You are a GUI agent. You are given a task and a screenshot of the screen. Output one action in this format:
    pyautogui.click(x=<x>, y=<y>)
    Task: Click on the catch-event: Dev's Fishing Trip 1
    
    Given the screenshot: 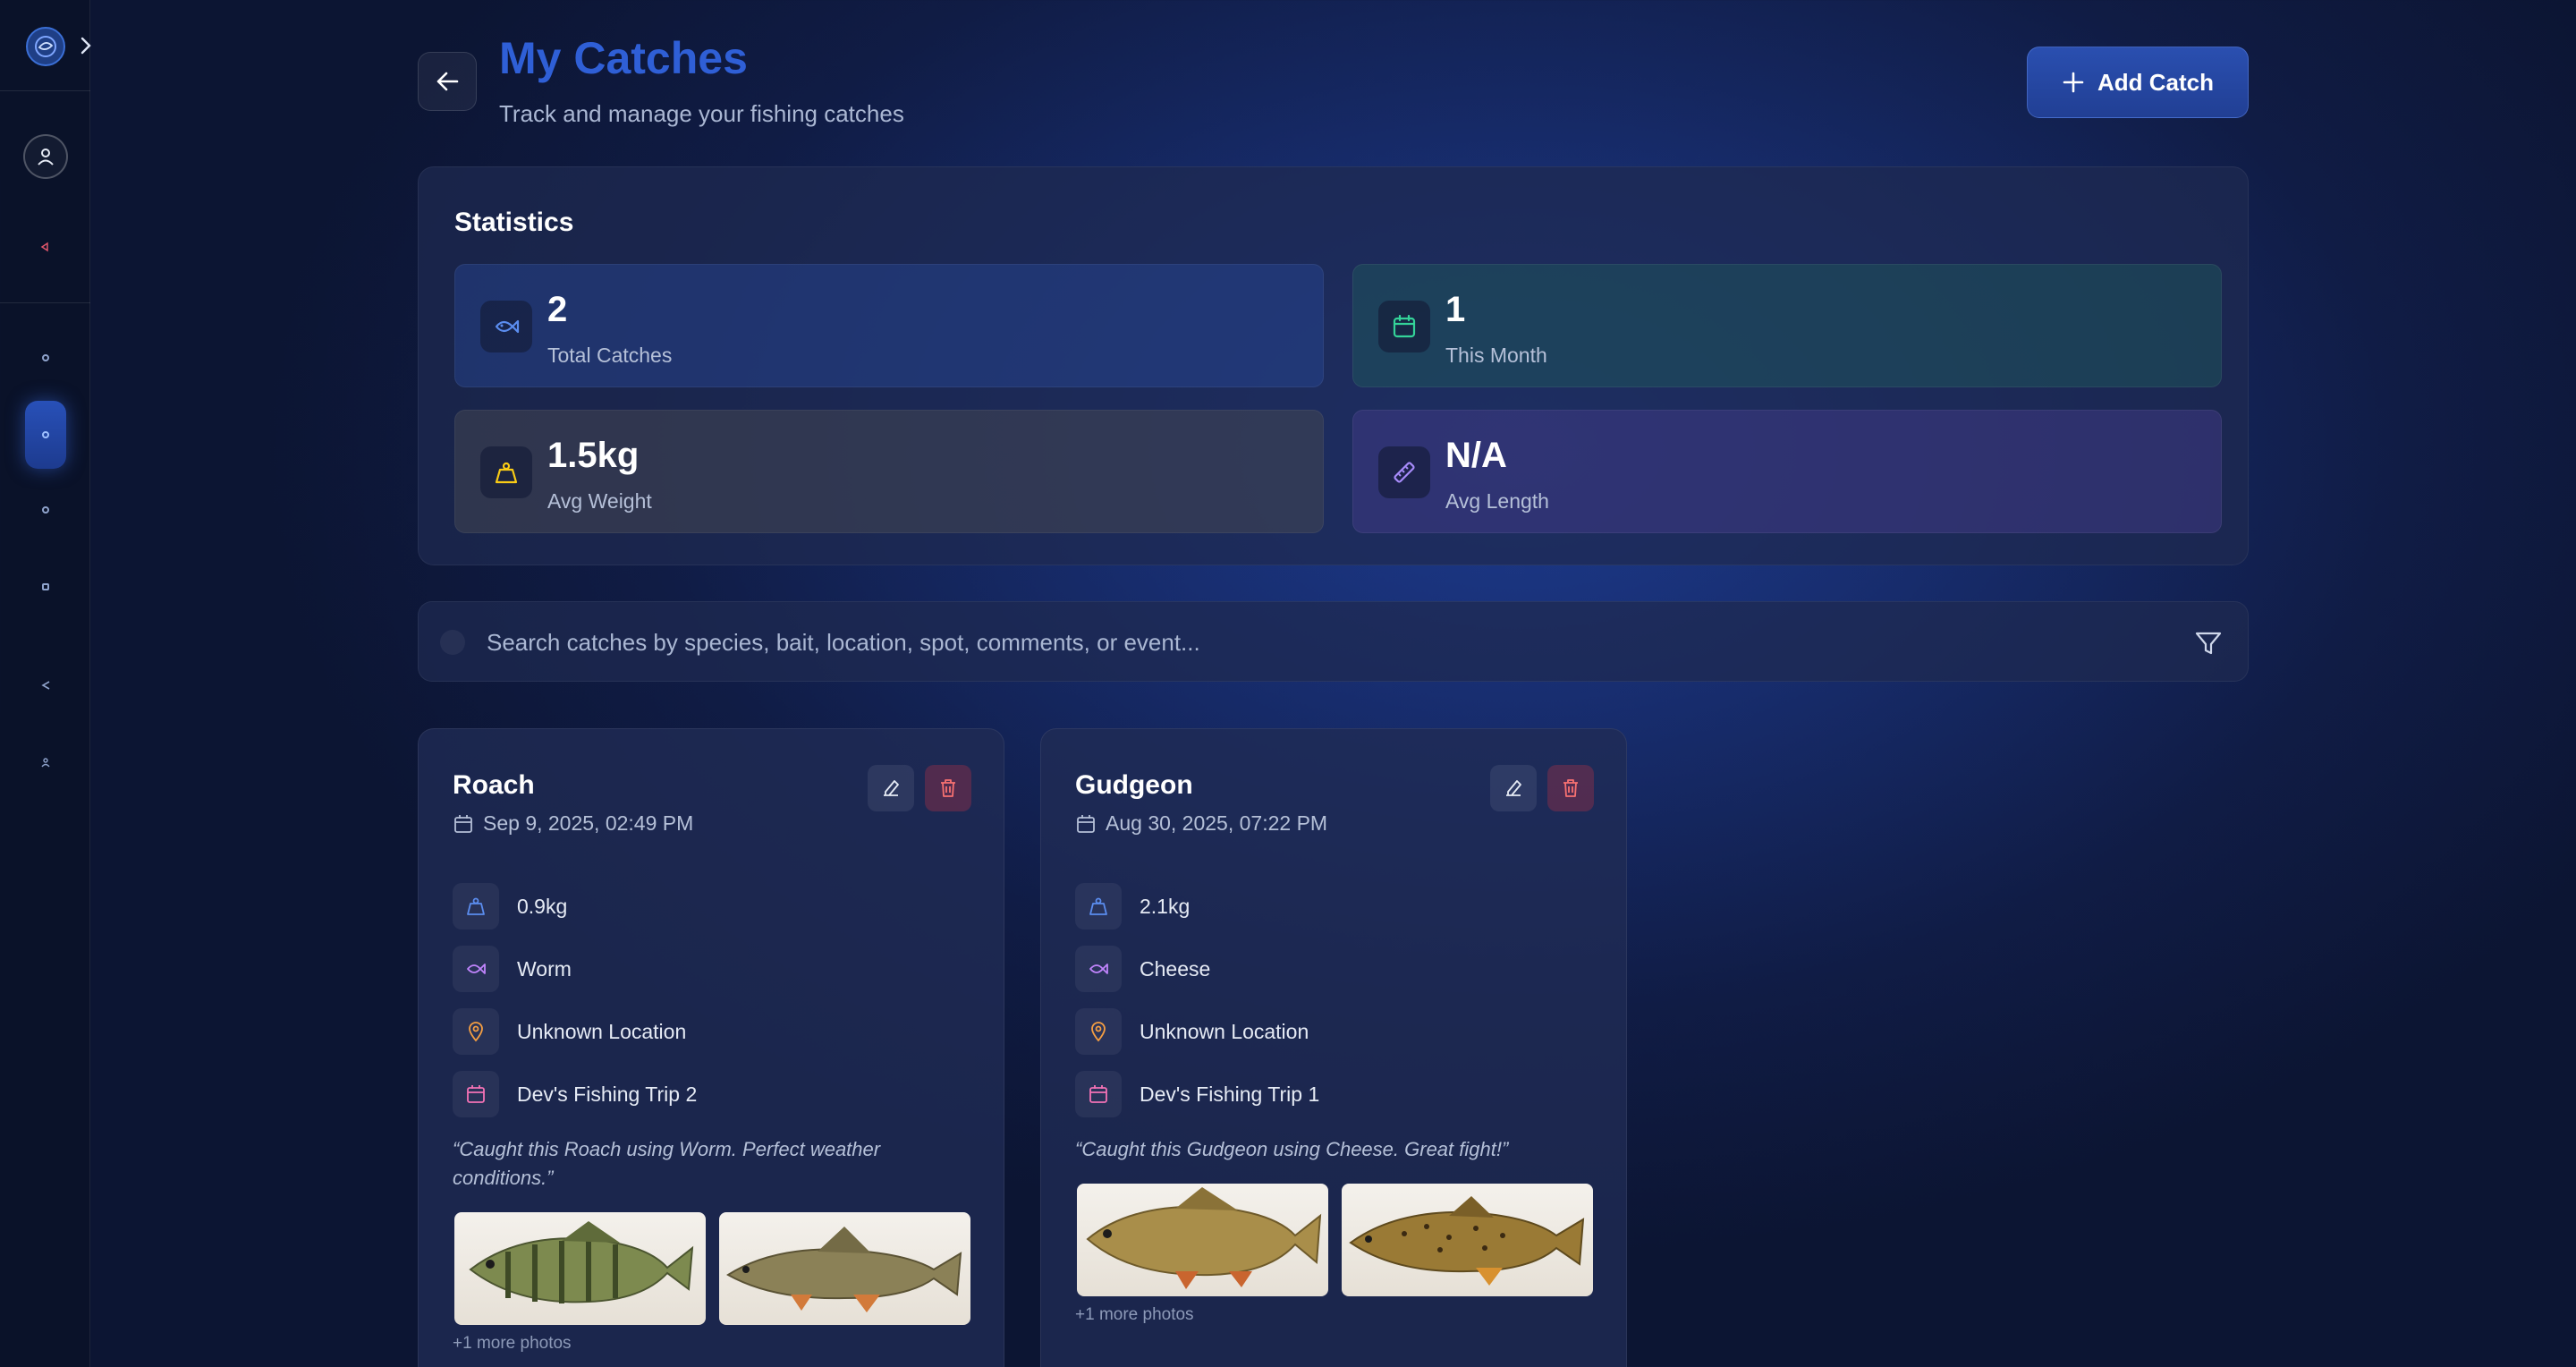 What is the action you would take?
    pyautogui.click(x=1230, y=1094)
    